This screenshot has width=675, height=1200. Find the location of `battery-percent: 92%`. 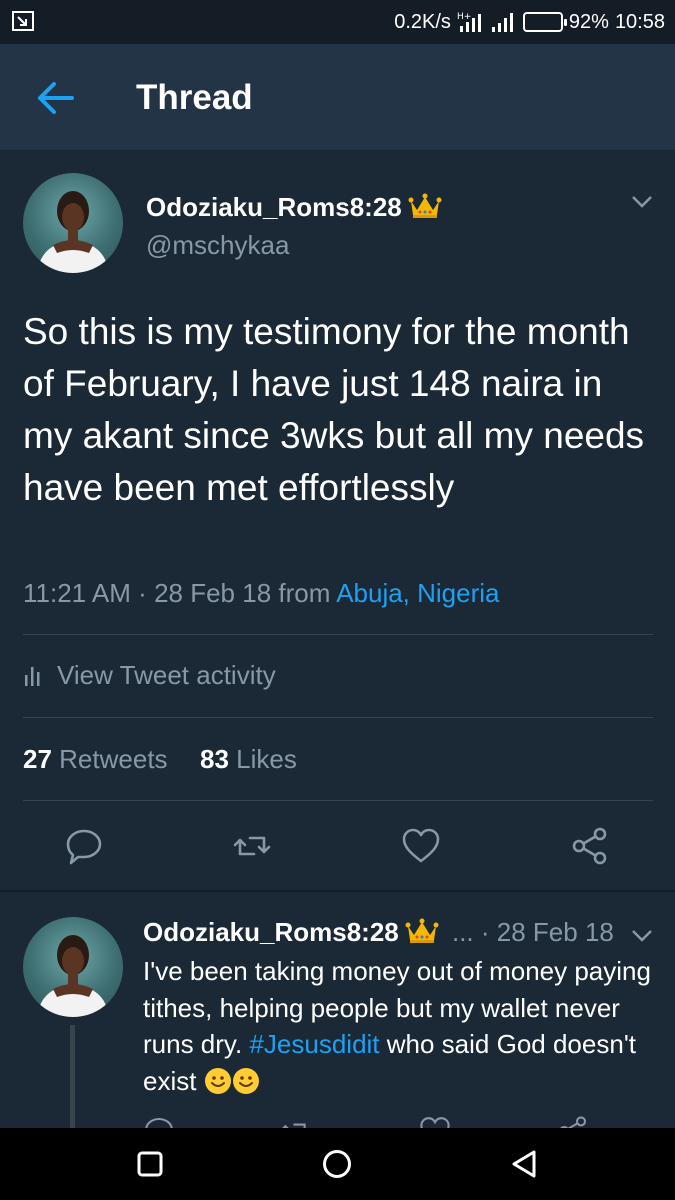

battery-percent: 92% is located at coordinates (588, 21).